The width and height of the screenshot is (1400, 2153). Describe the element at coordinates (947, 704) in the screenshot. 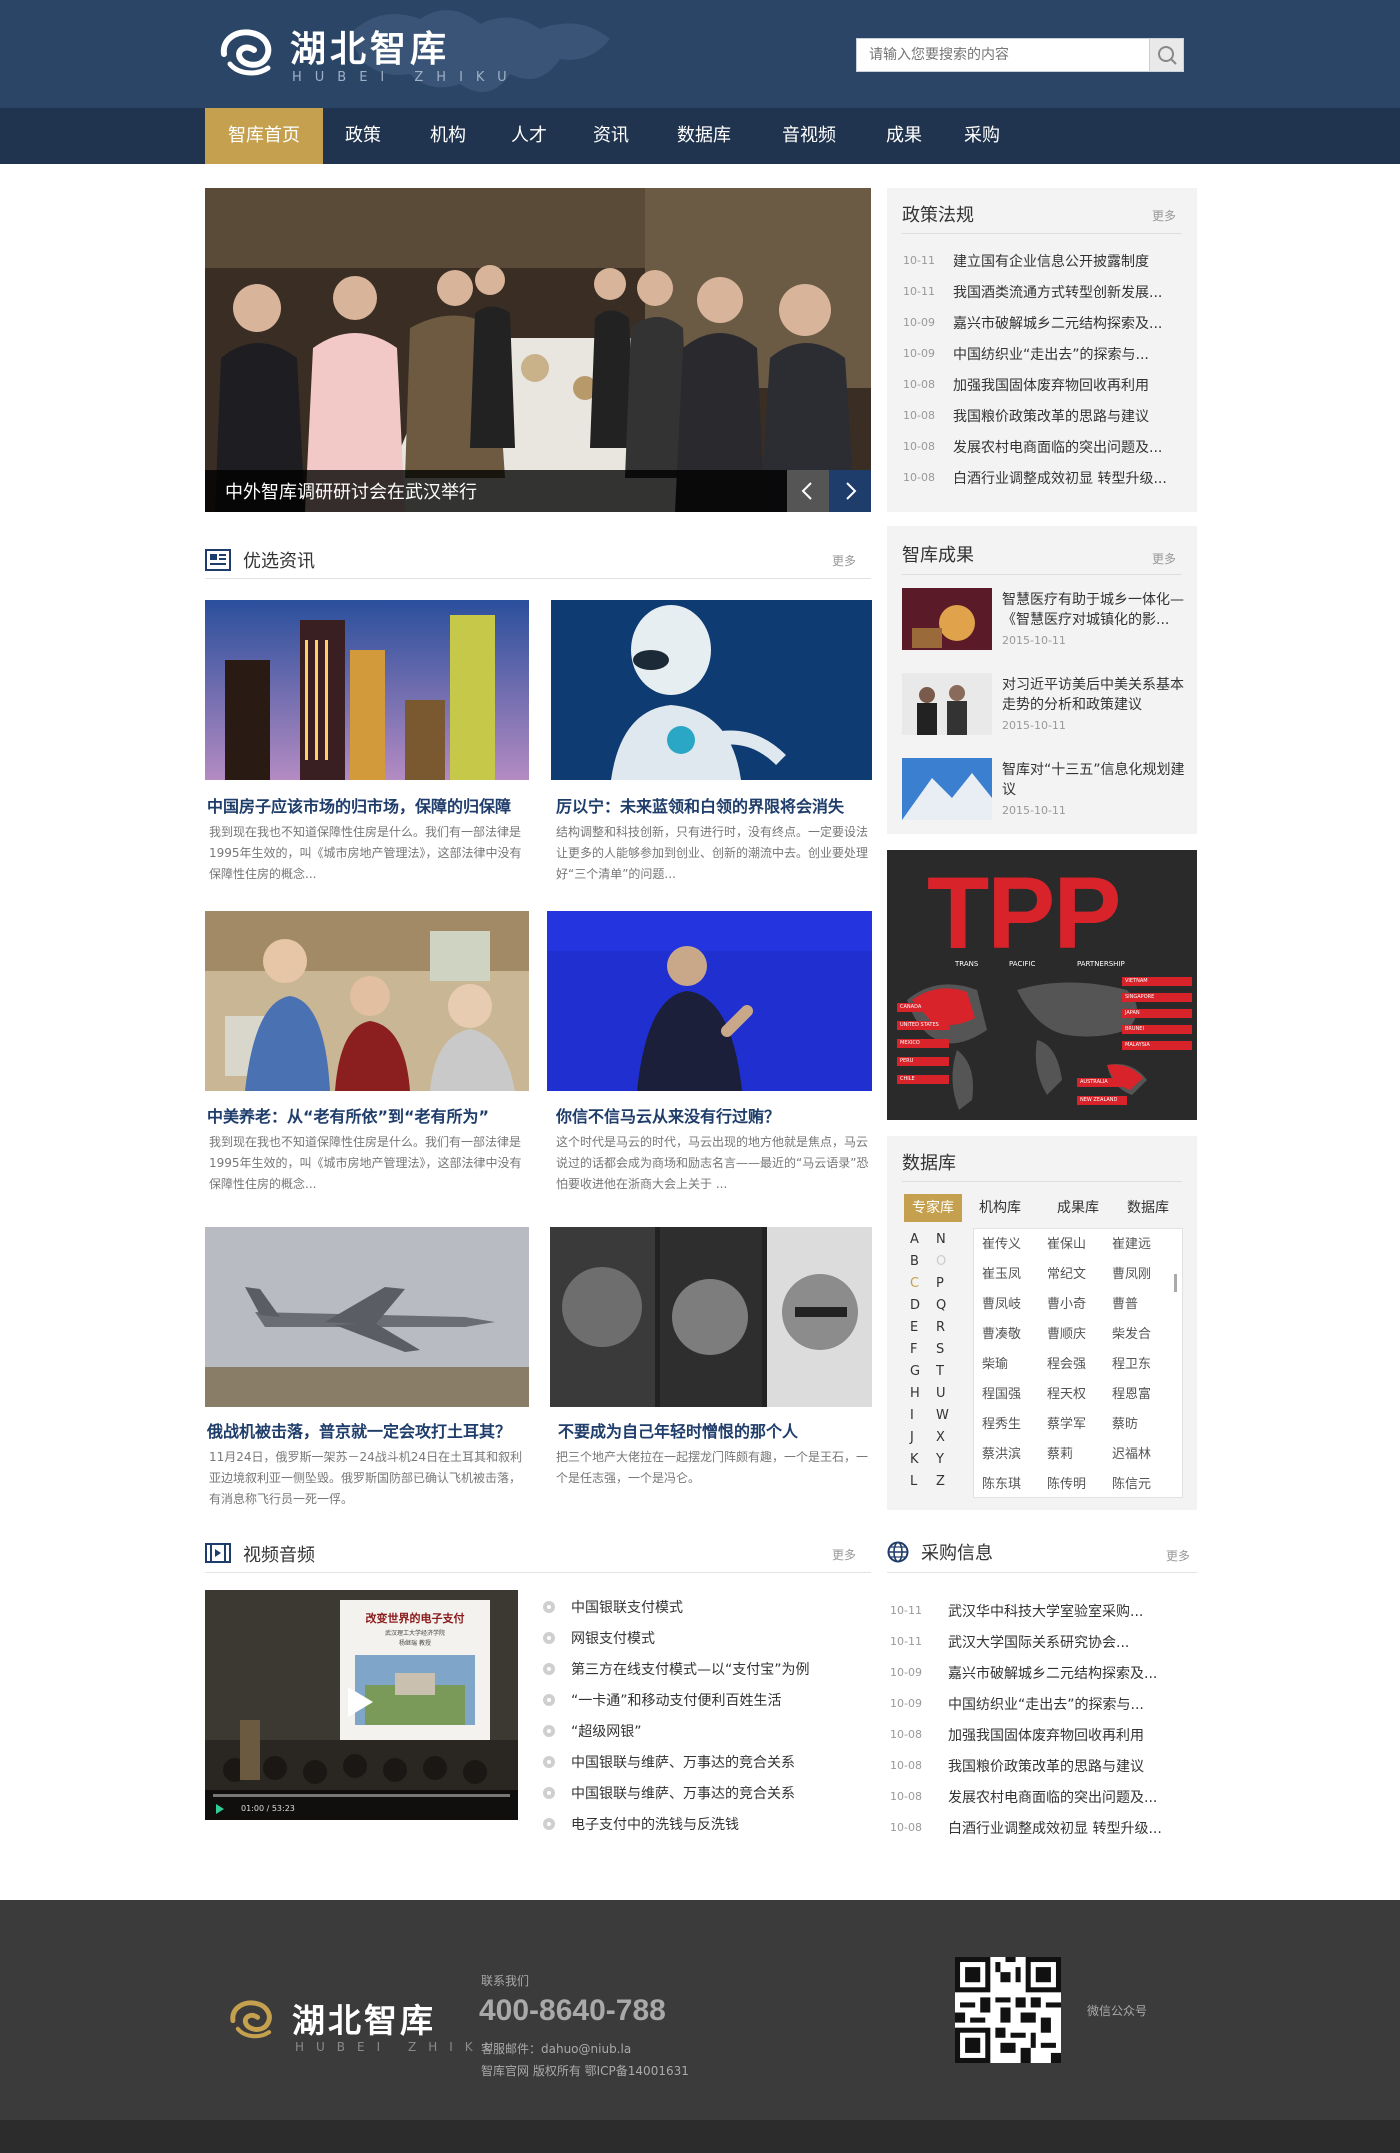

I see `achievement-thumb-leaders` at that location.